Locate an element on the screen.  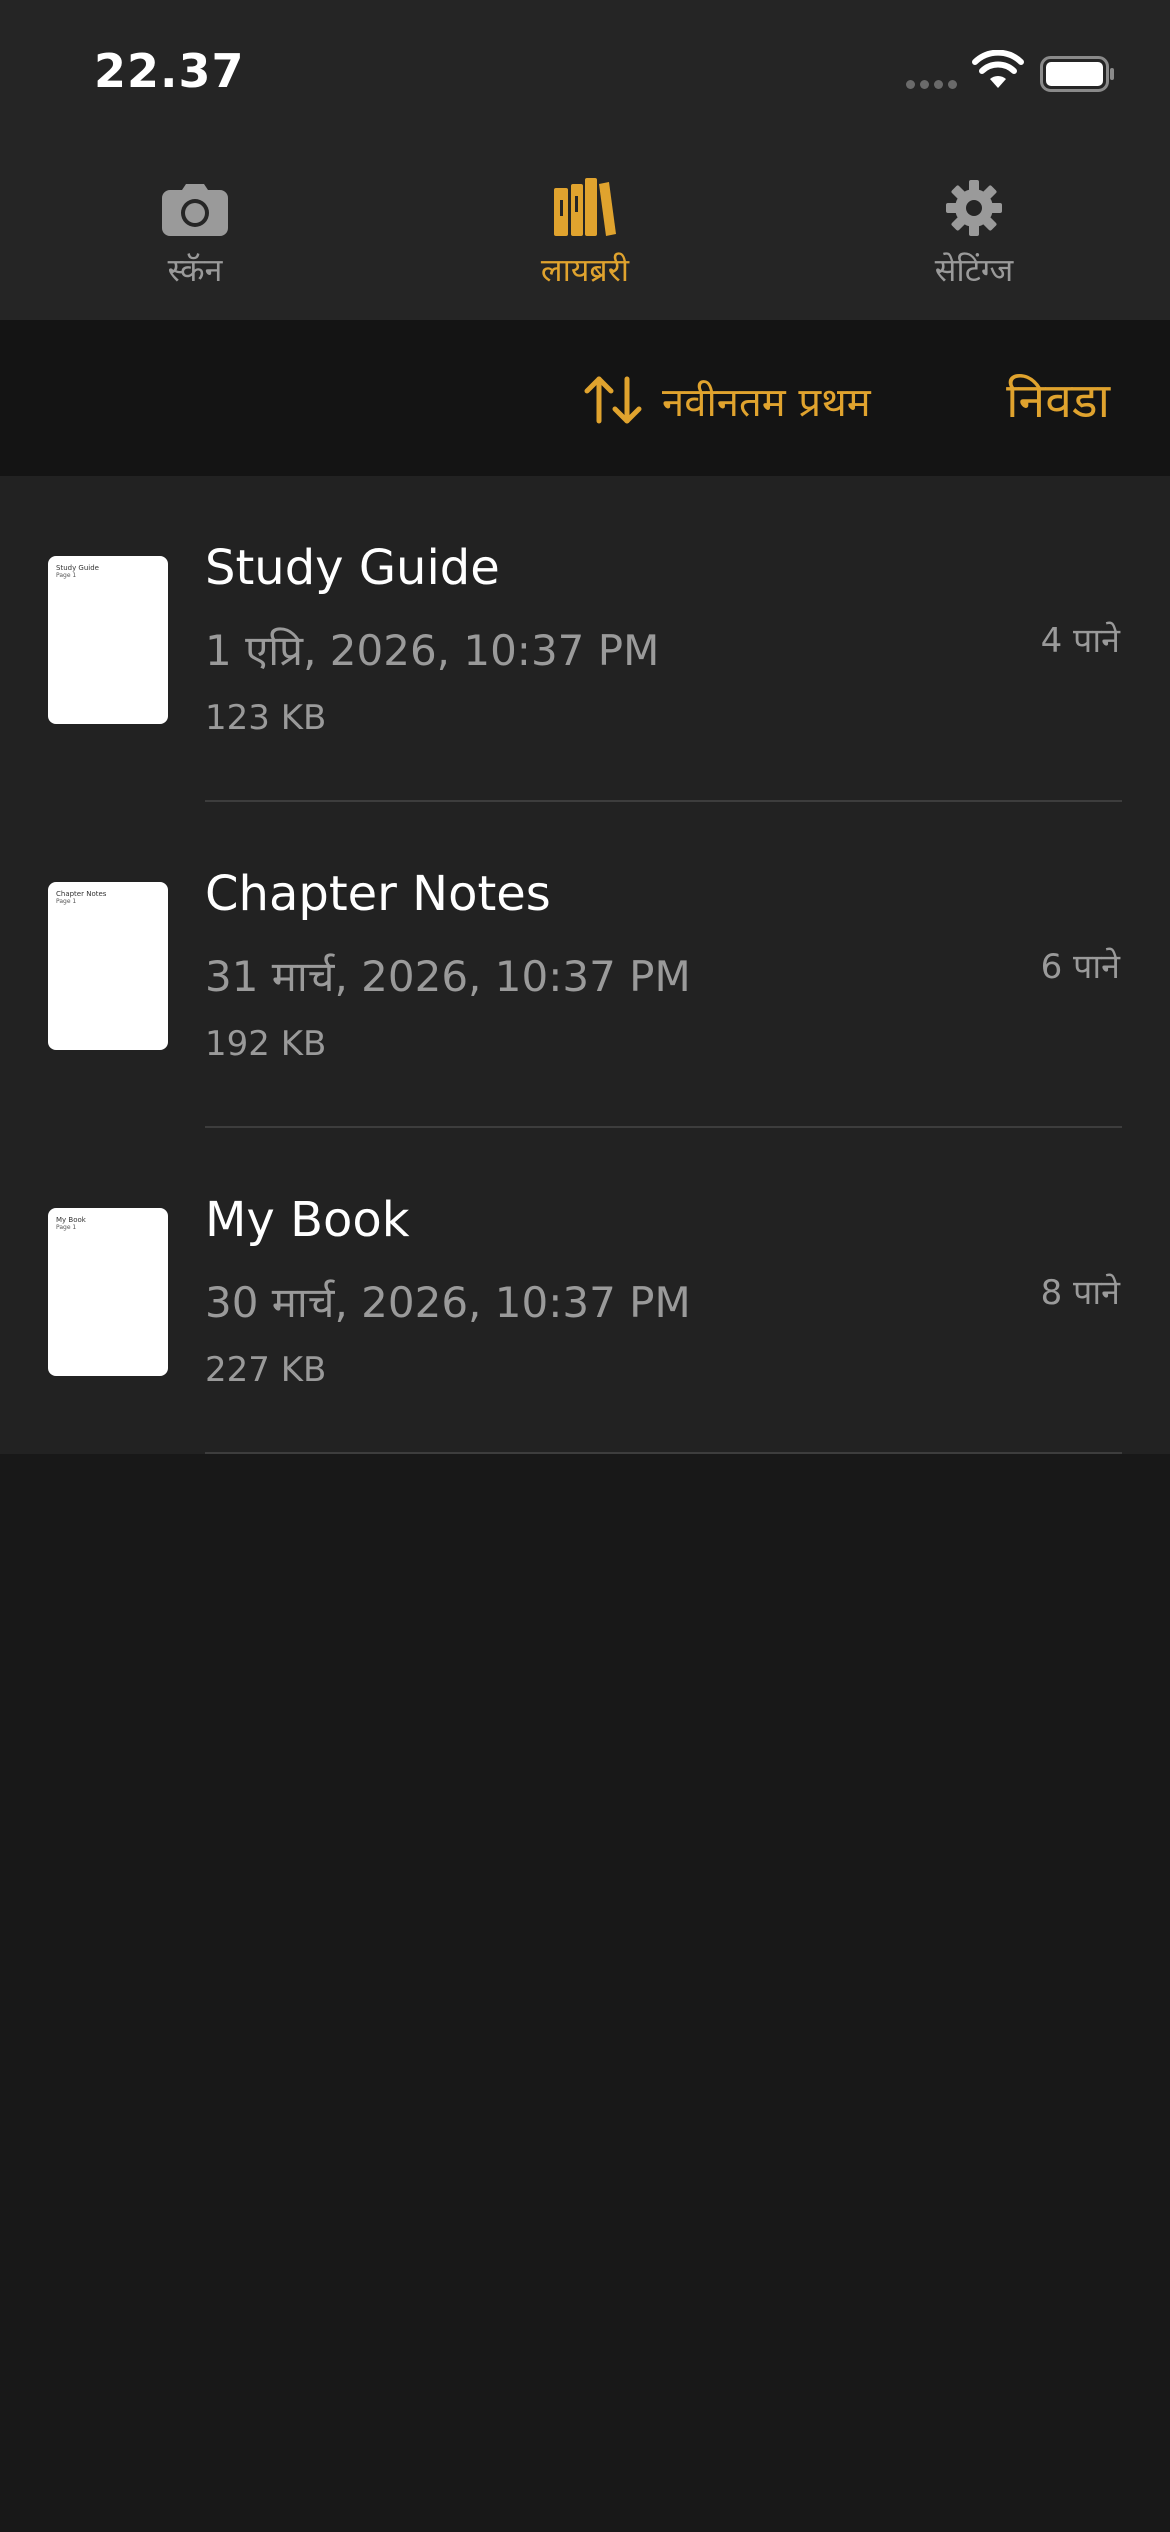
document-date: 30 मार्च, 2026, 10:37 PM is located at coordinates (448, 1302).